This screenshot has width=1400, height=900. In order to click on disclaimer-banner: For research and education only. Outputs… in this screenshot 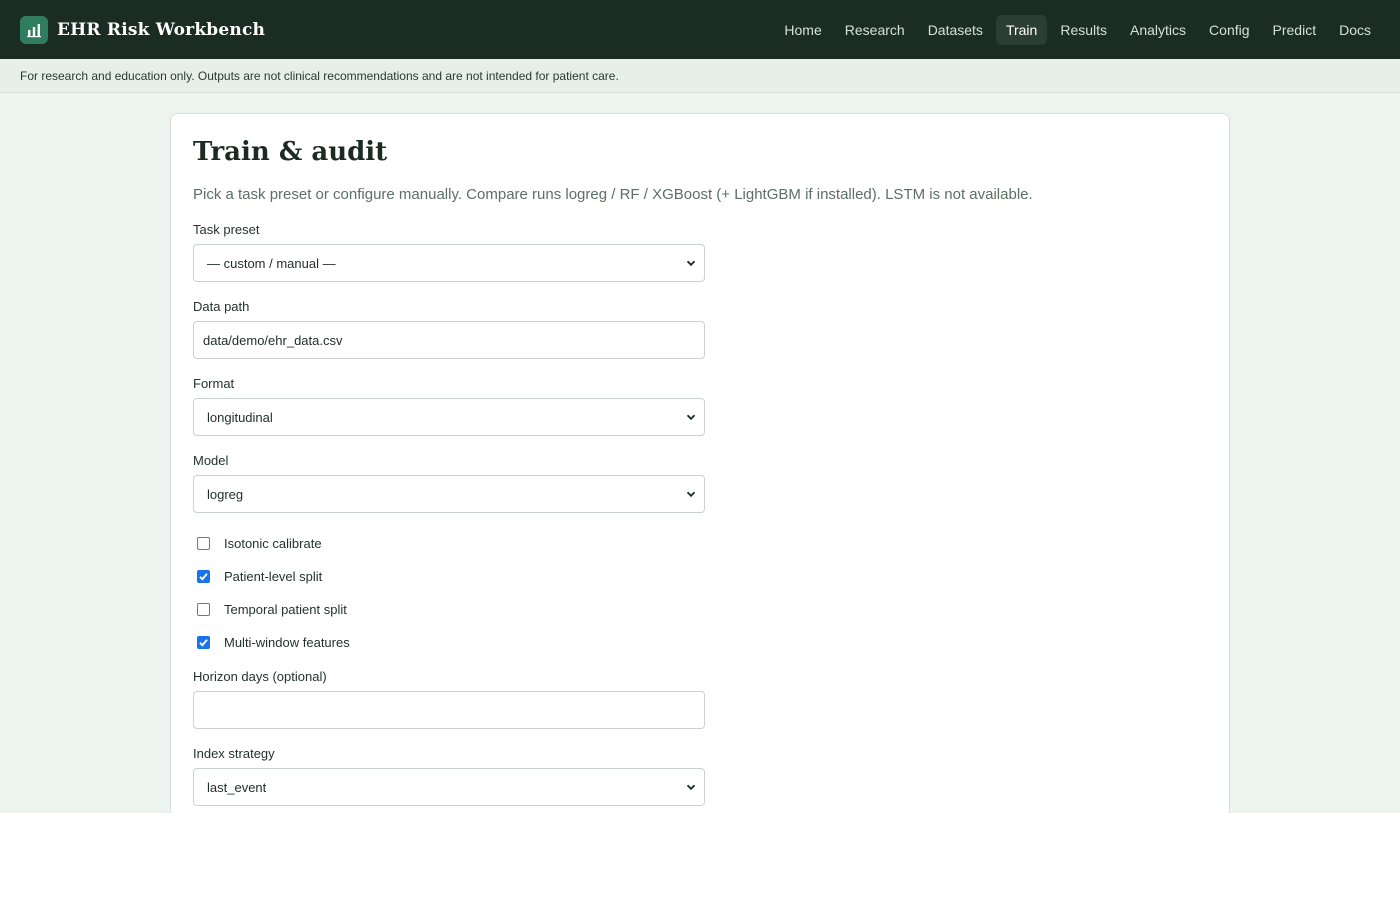, I will do `click(700, 76)`.